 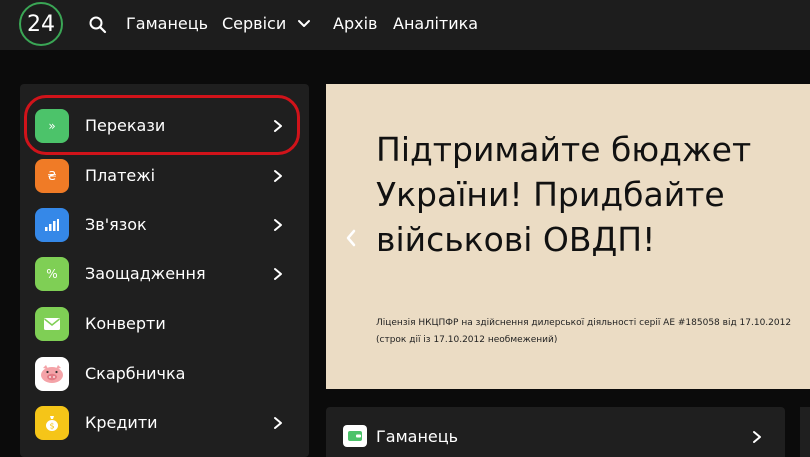 I want to click on logo: 24, so click(x=41, y=24).